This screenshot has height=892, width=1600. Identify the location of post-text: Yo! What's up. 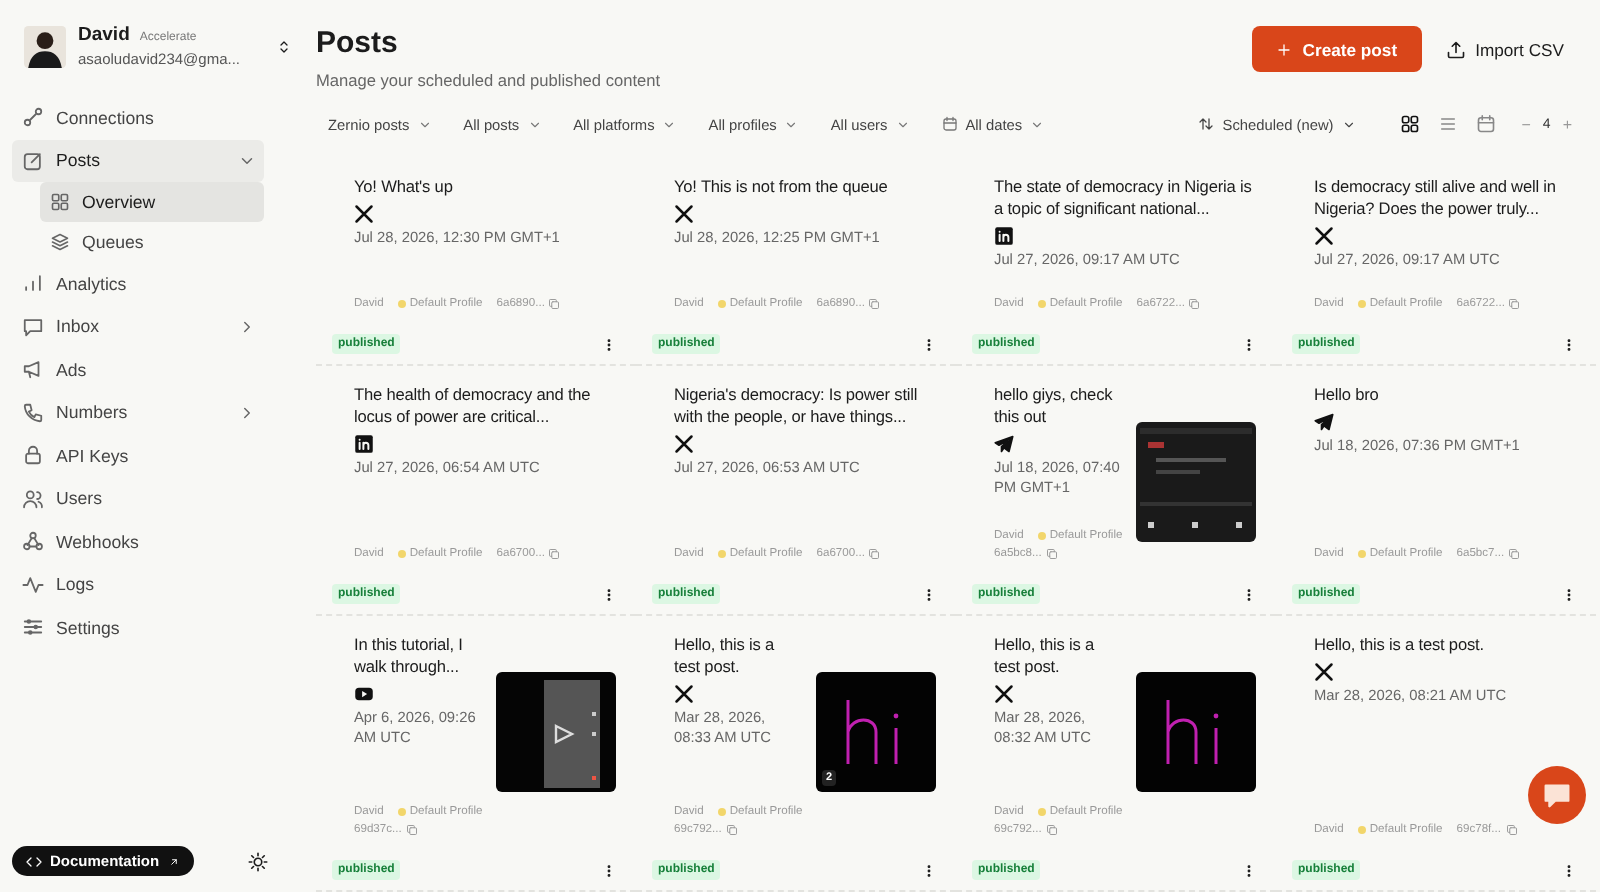
(404, 187).